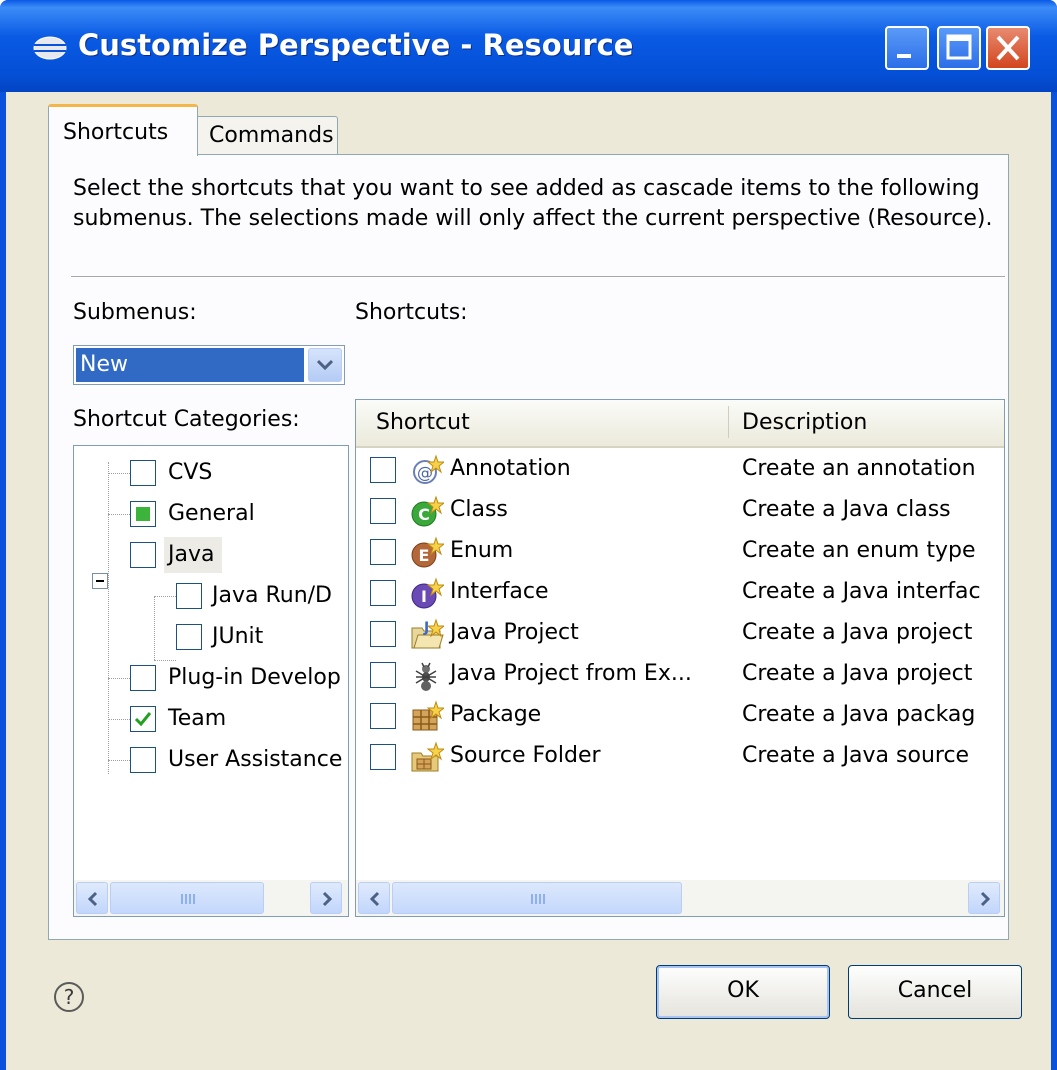  I want to click on submenus-dropdown: New, so click(209, 365).